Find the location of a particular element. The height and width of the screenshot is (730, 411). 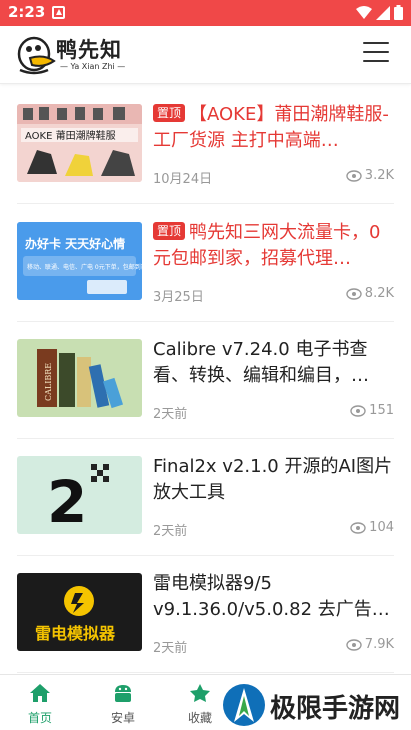

app-logo: 鸭先知 — Ya Xian Zhi — is located at coordinates (76, 56).